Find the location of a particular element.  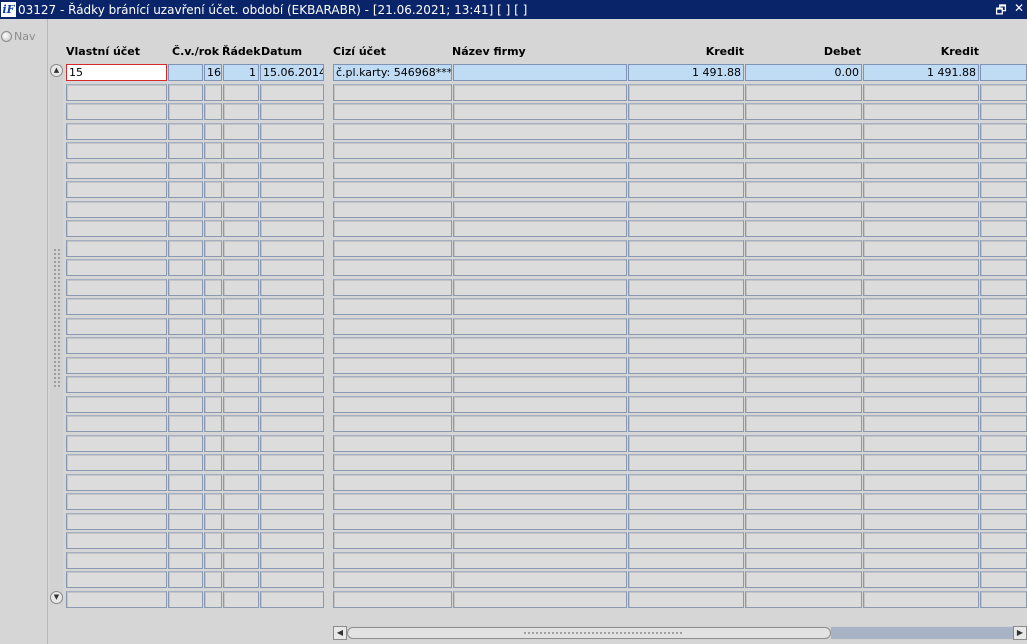

vertical-scrollbar: ▲ ▼ is located at coordinates (56, 334).